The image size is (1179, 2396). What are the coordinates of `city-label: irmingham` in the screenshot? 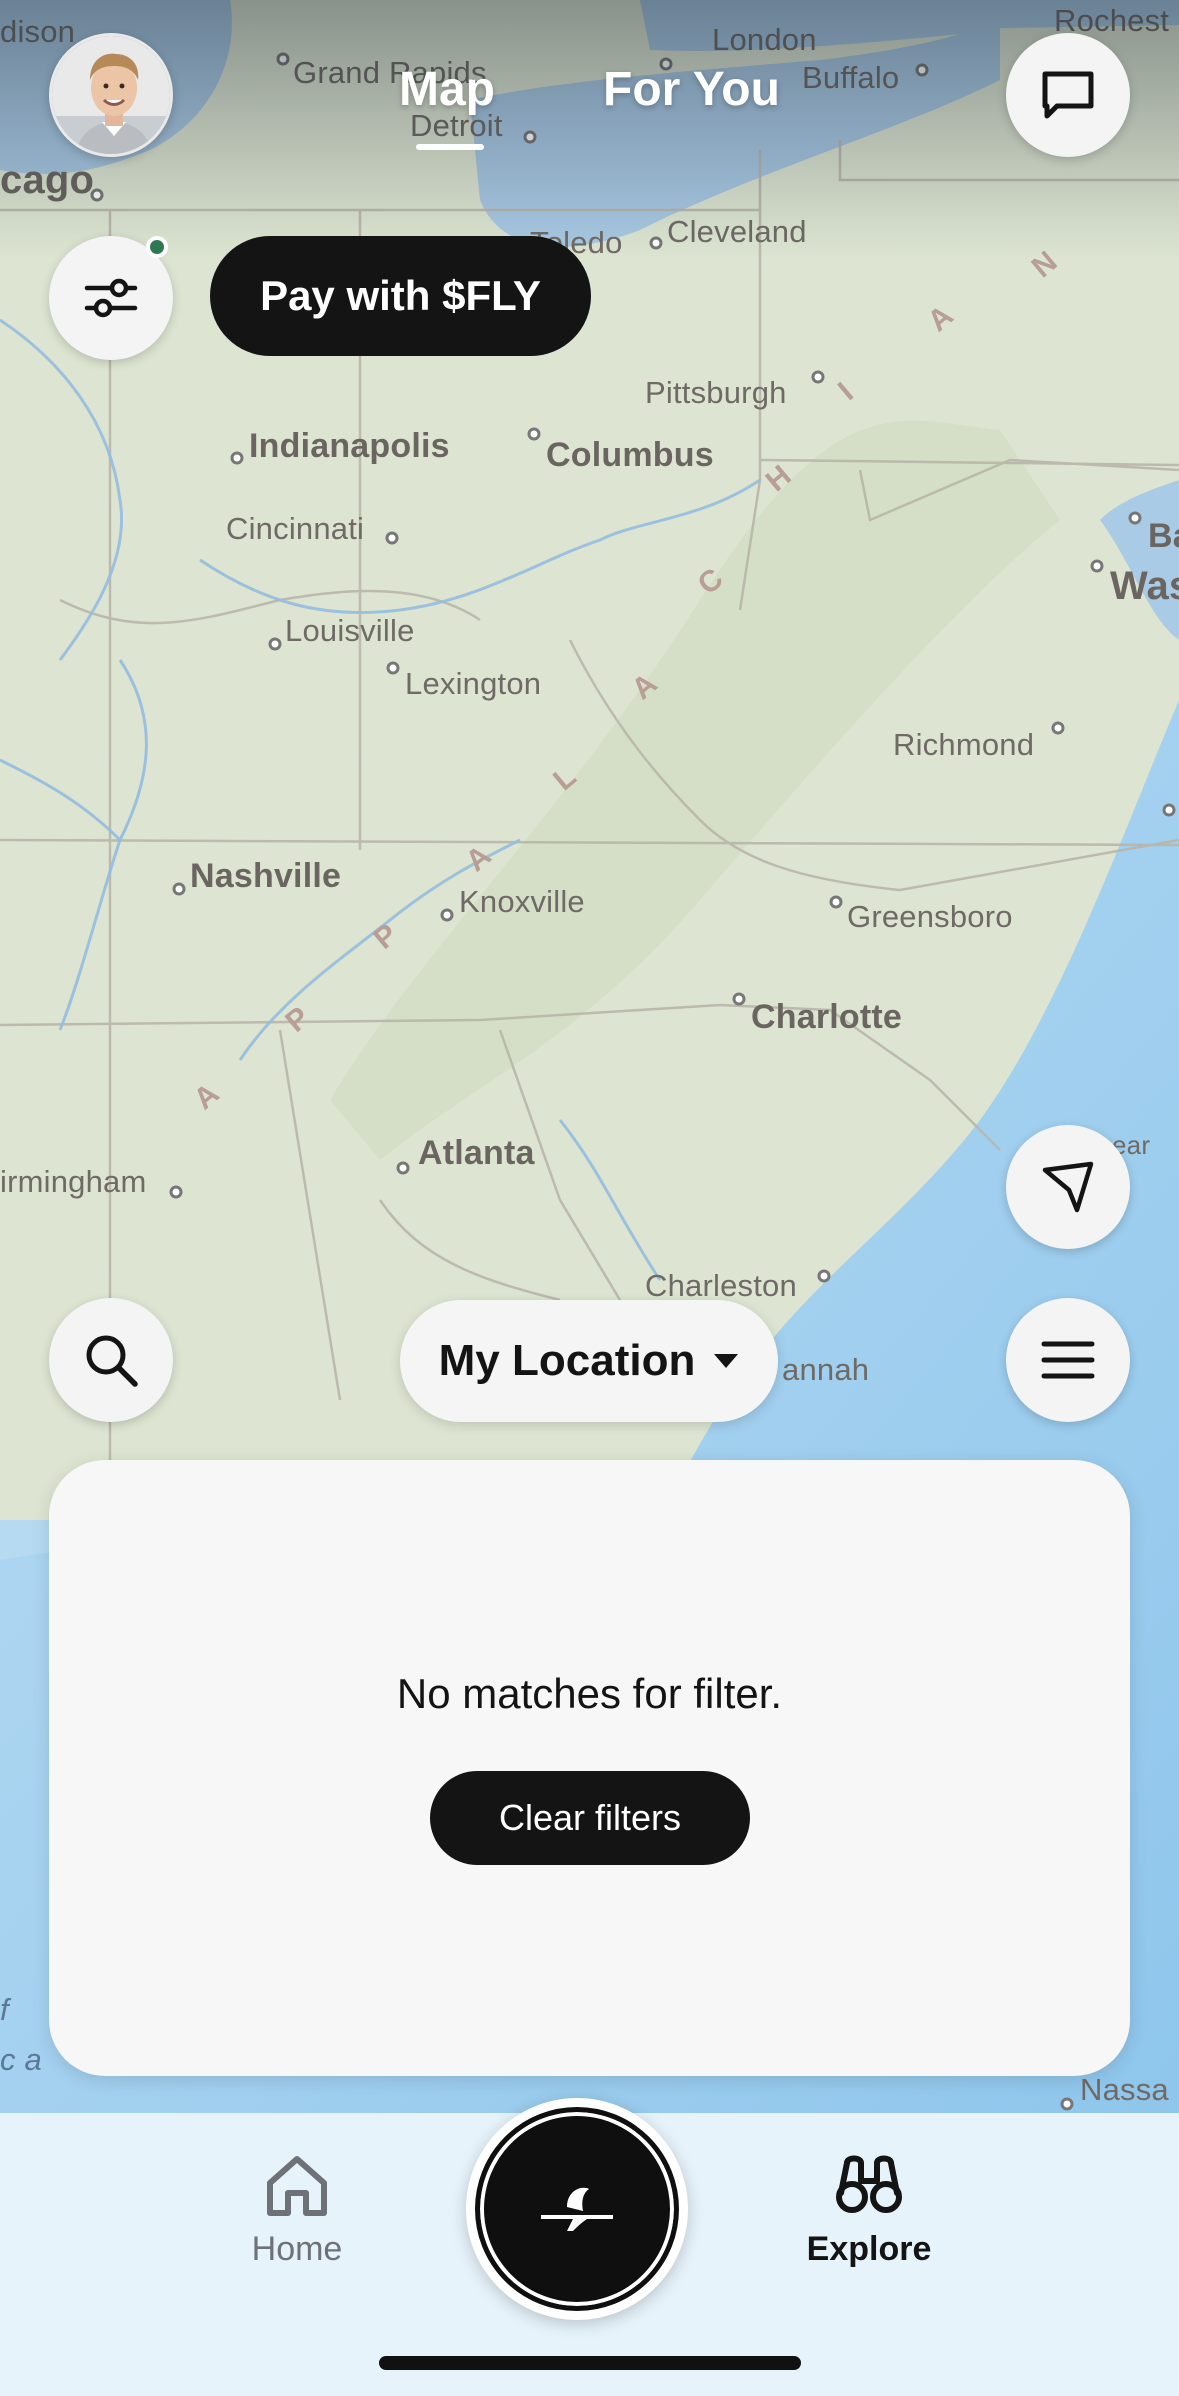 It's located at (73, 1181).